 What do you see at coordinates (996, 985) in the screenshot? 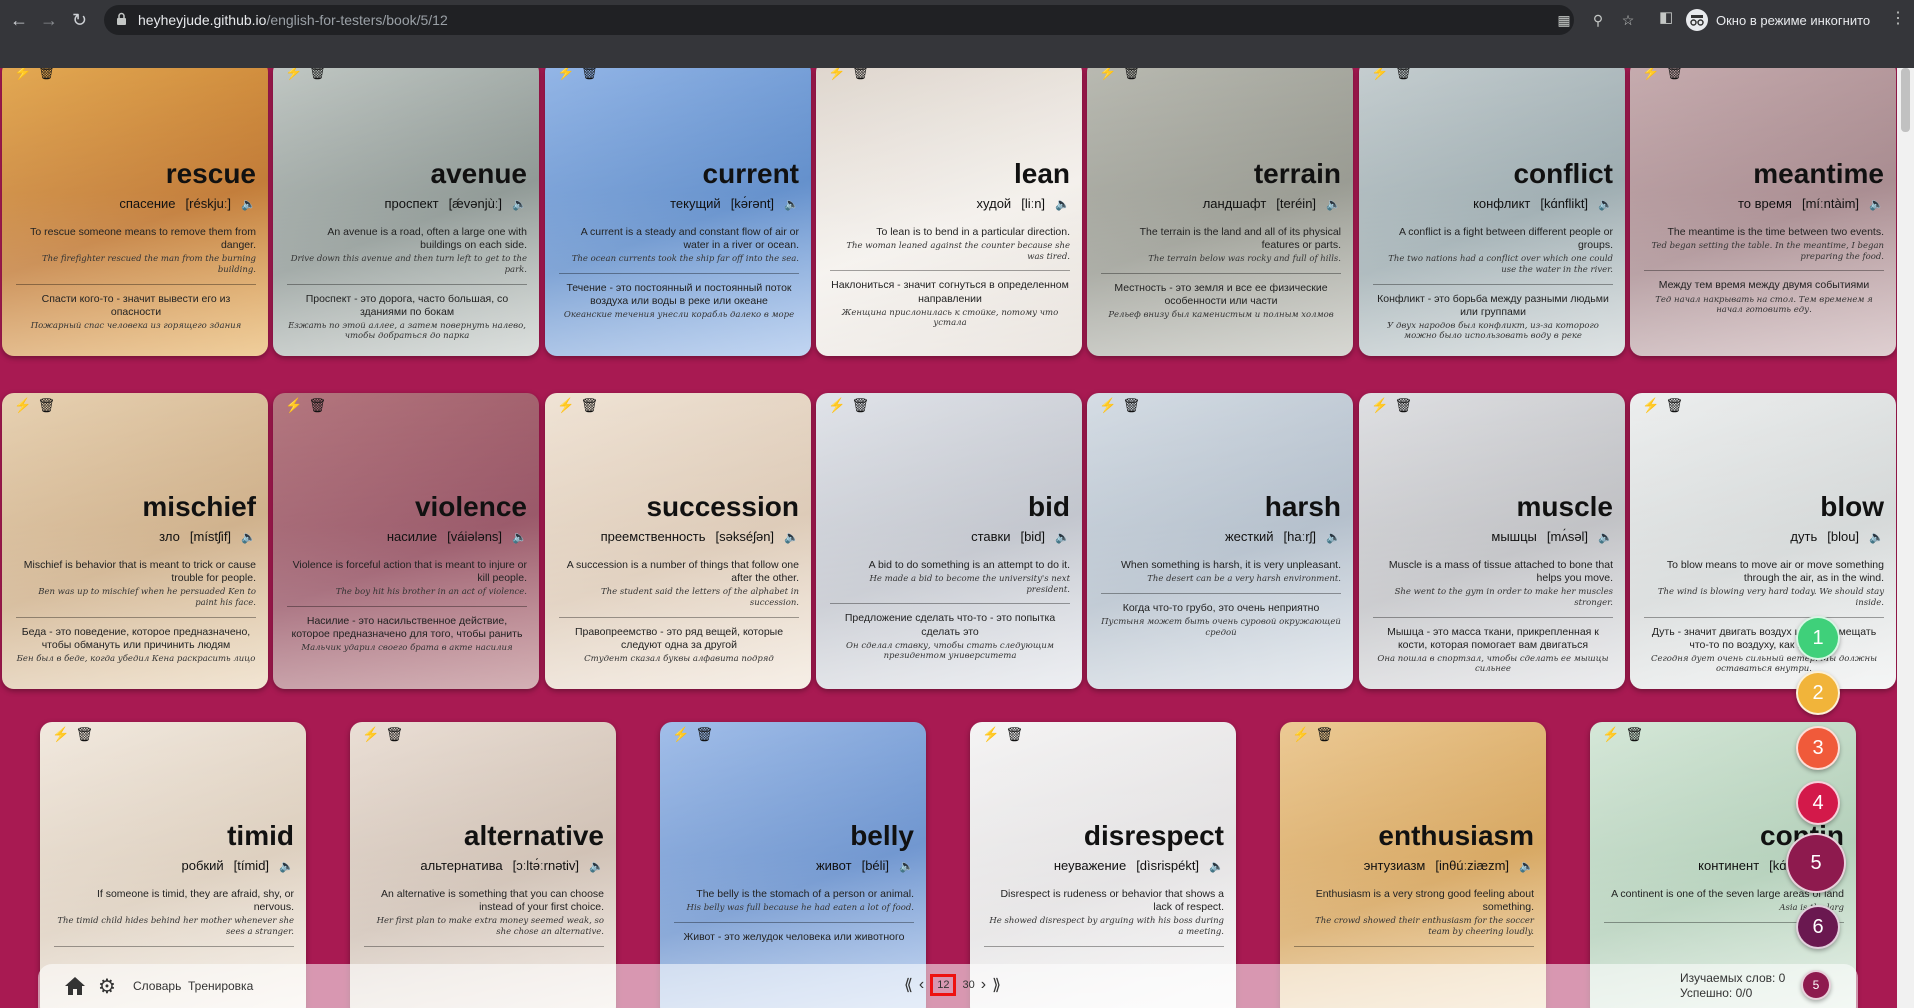
I see `last-page-icon: ⟫` at bounding box center [996, 985].